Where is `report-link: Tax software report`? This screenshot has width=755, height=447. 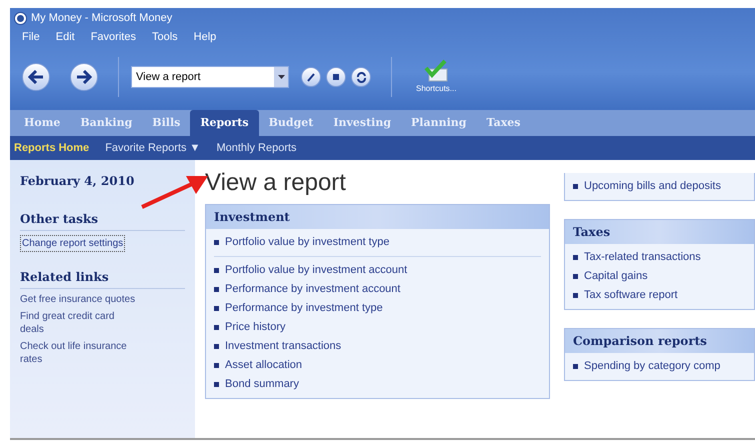
report-link: Tax software report is located at coordinates (631, 295).